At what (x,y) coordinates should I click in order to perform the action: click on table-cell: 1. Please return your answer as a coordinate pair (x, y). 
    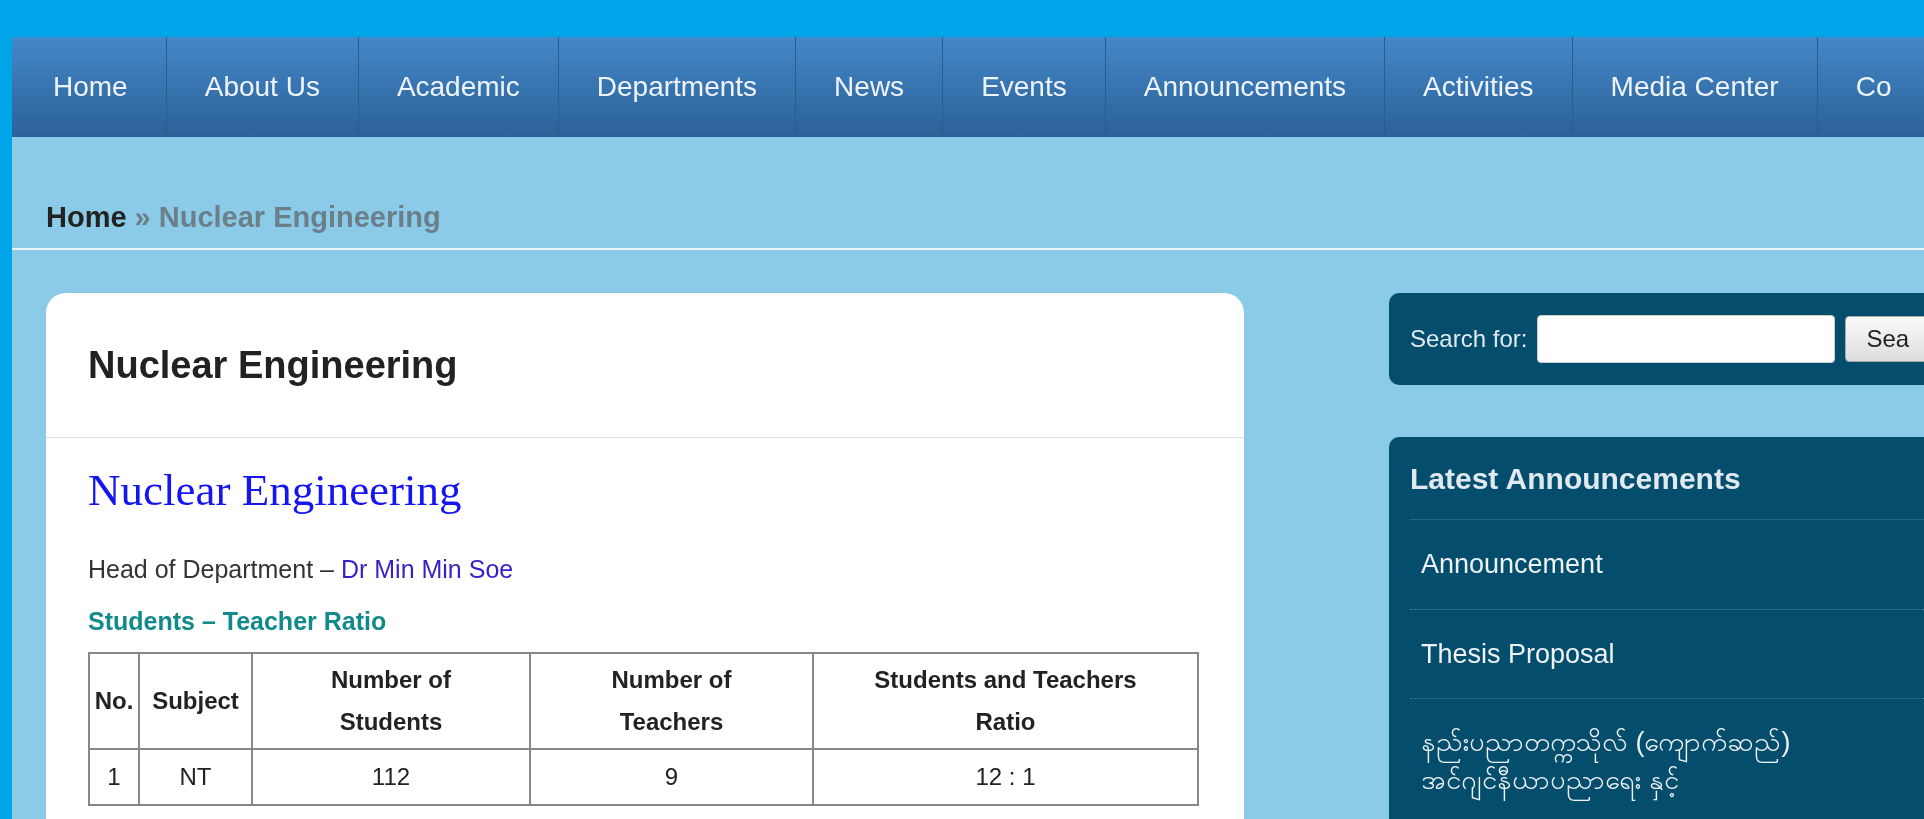
    Looking at the image, I should click on (114, 777).